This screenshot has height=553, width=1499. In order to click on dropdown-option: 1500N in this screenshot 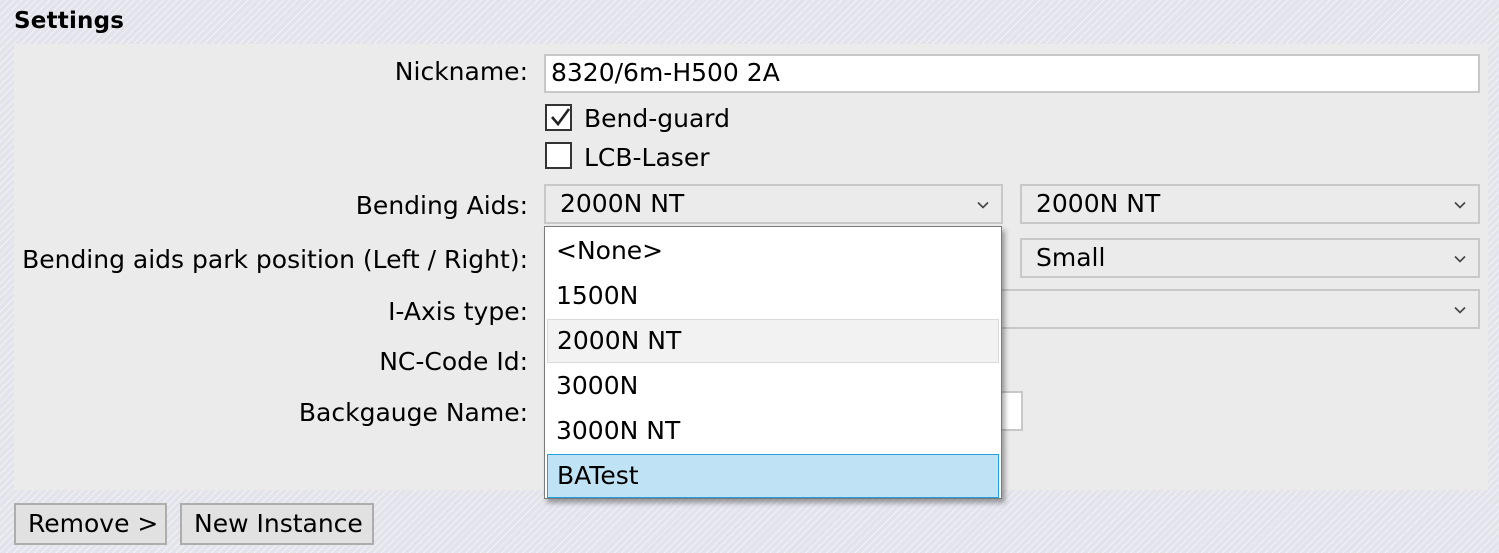, I will do `click(773, 297)`.